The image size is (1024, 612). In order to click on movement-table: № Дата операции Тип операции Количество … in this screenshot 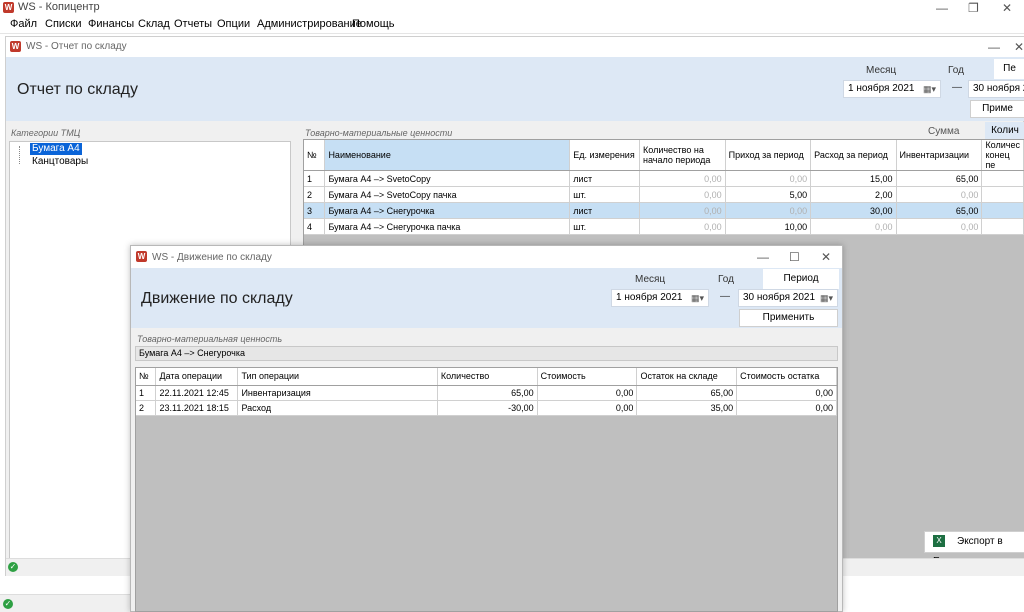, I will do `click(486, 392)`.